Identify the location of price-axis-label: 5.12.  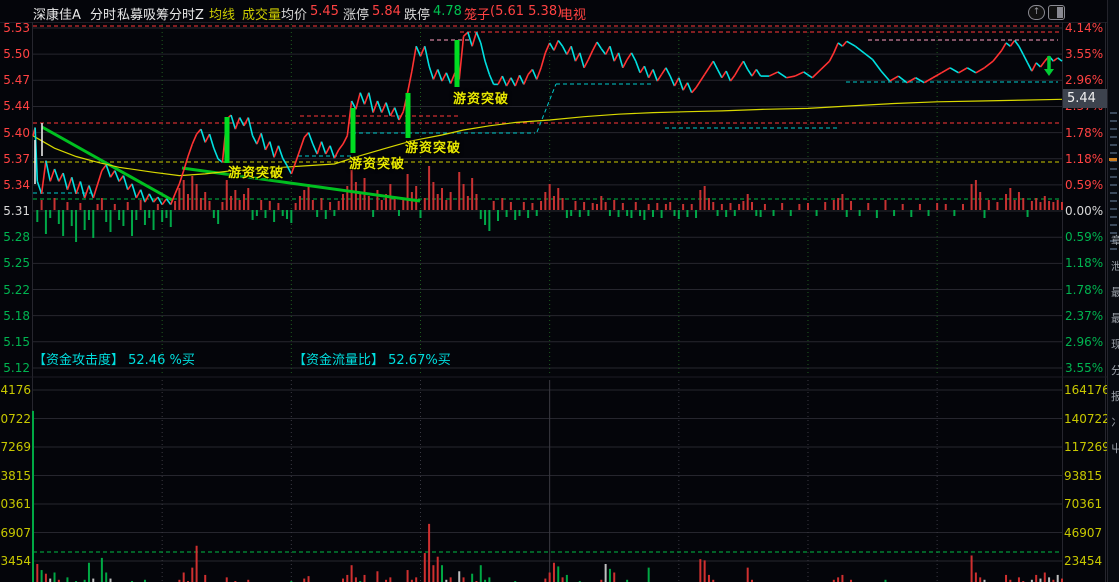
(16, 367).